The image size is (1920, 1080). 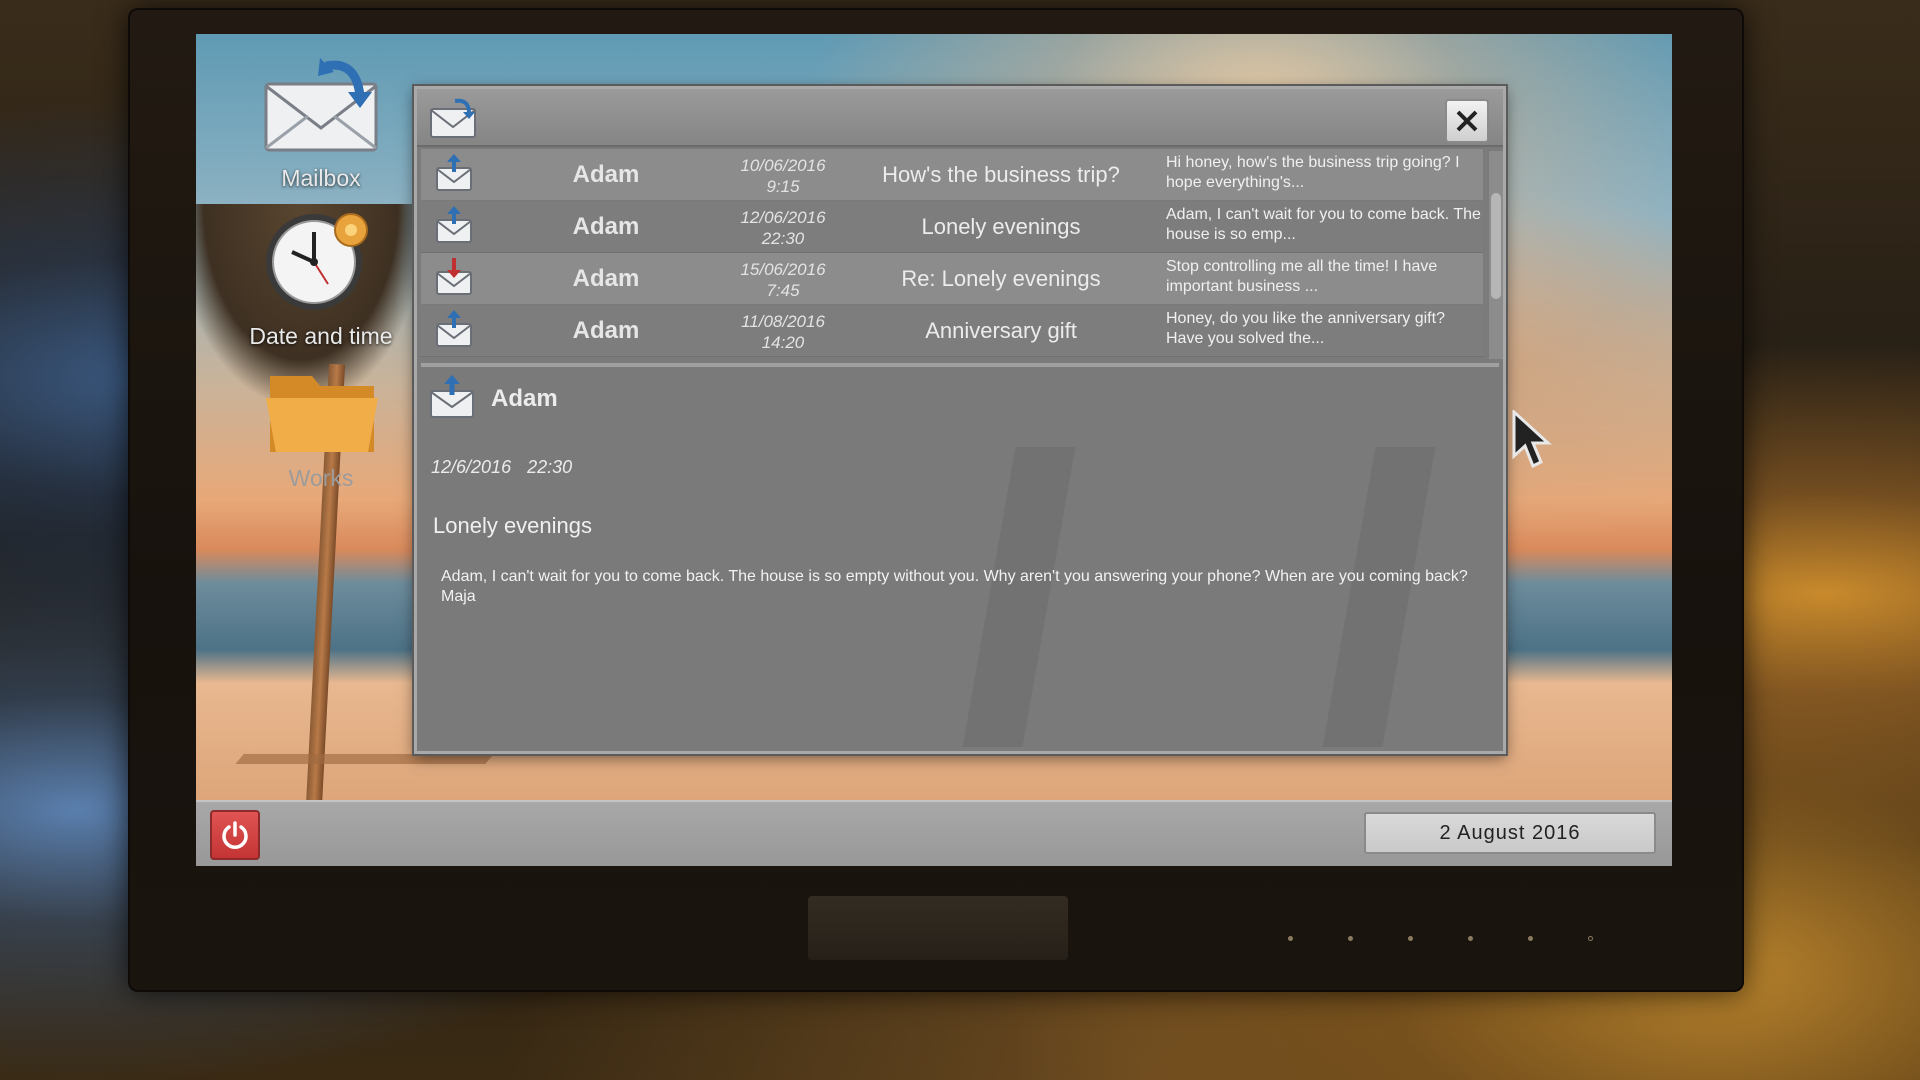 What do you see at coordinates (1510, 833) in the screenshot?
I see `taskbar-date: 2 August 2016` at bounding box center [1510, 833].